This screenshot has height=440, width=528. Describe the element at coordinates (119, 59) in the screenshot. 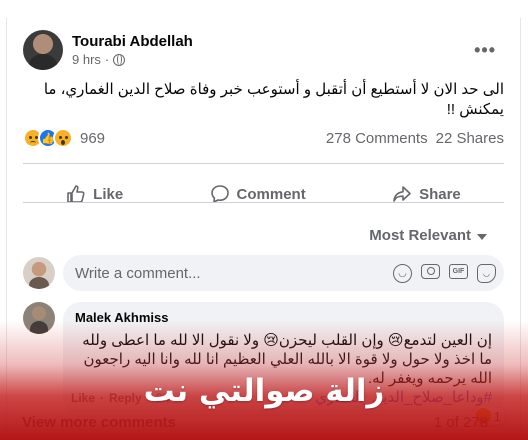

I see `globe-icon` at that location.